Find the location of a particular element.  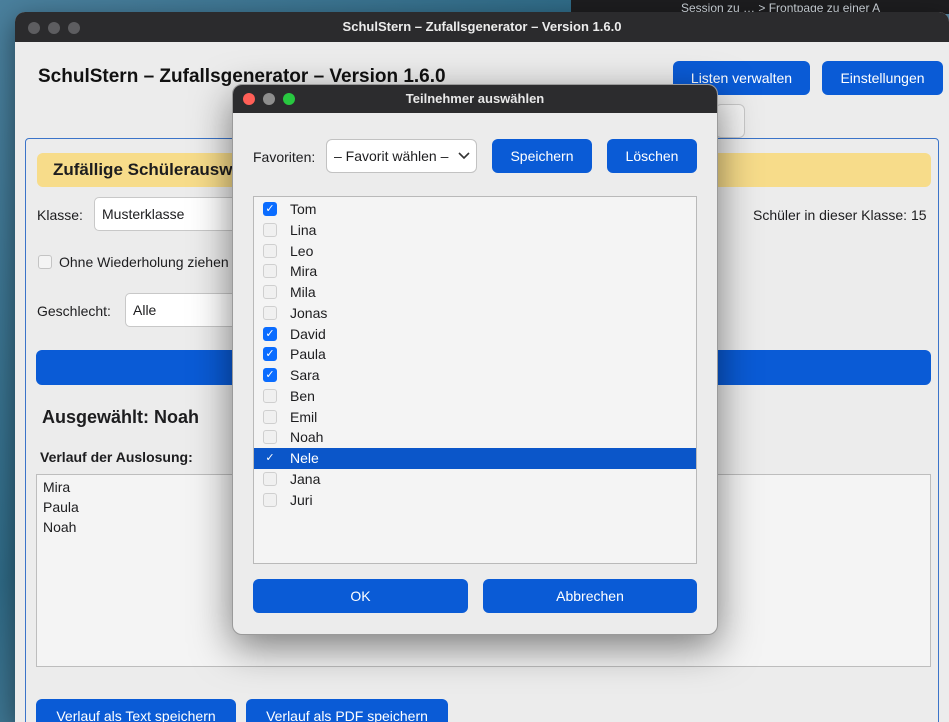

delete-favorite-button: Löschen is located at coordinates (652, 156).